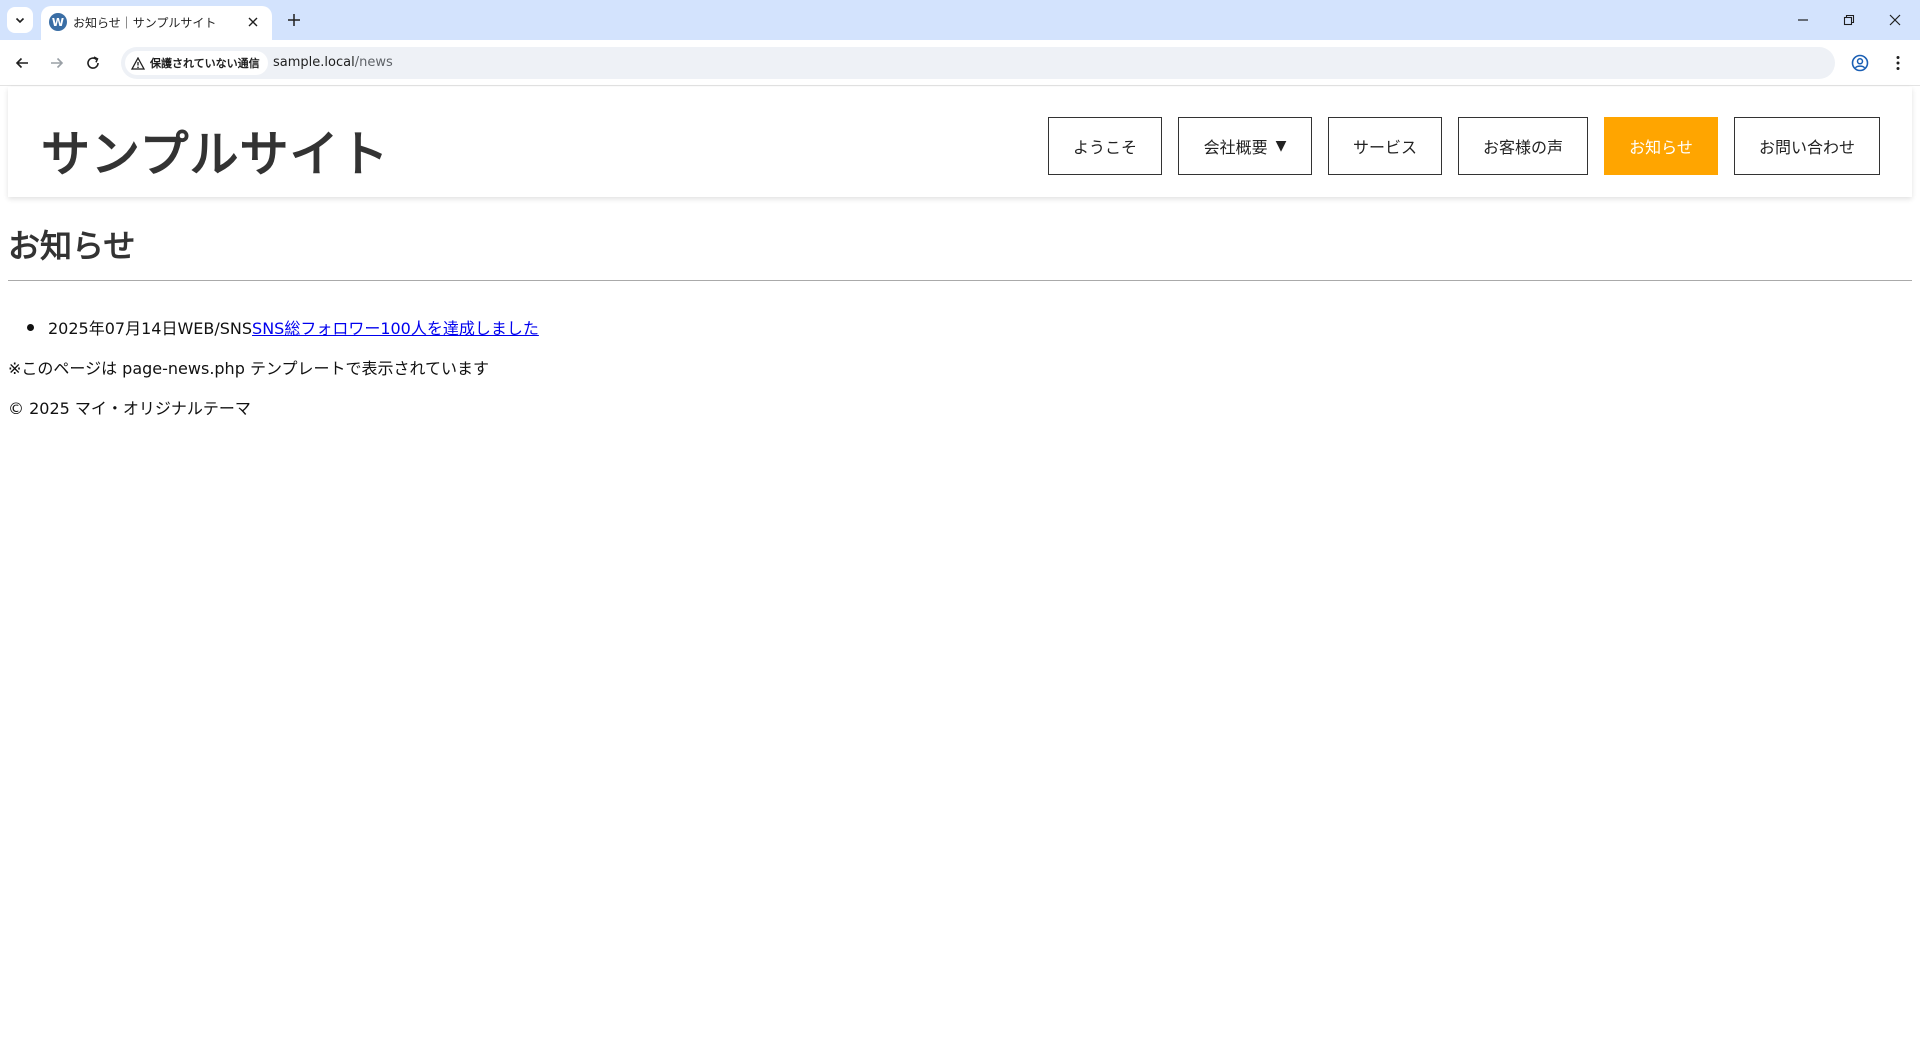 This screenshot has height=1040, width=1920. I want to click on forward-icon, so click(57, 63).